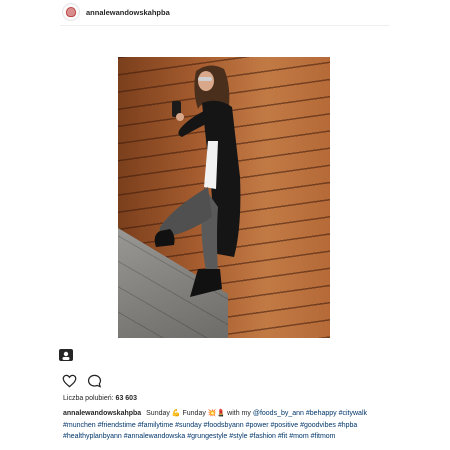 The height and width of the screenshot is (450, 450). Describe the element at coordinates (69, 381) in the screenshot. I see `heart-icon` at that location.